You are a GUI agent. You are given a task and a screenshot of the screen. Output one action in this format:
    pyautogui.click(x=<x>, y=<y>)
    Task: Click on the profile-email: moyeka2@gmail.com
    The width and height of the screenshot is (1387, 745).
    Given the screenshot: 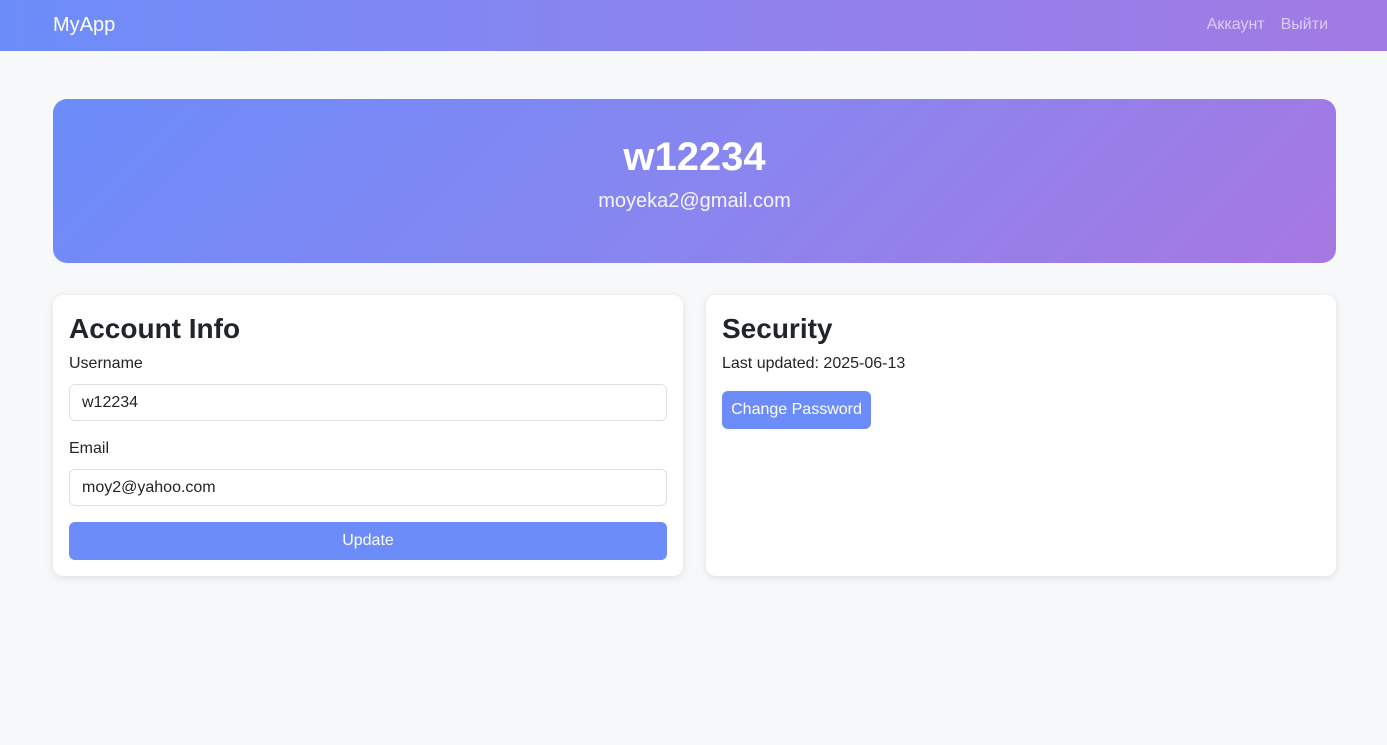 What is the action you would take?
    pyautogui.click(x=694, y=201)
    